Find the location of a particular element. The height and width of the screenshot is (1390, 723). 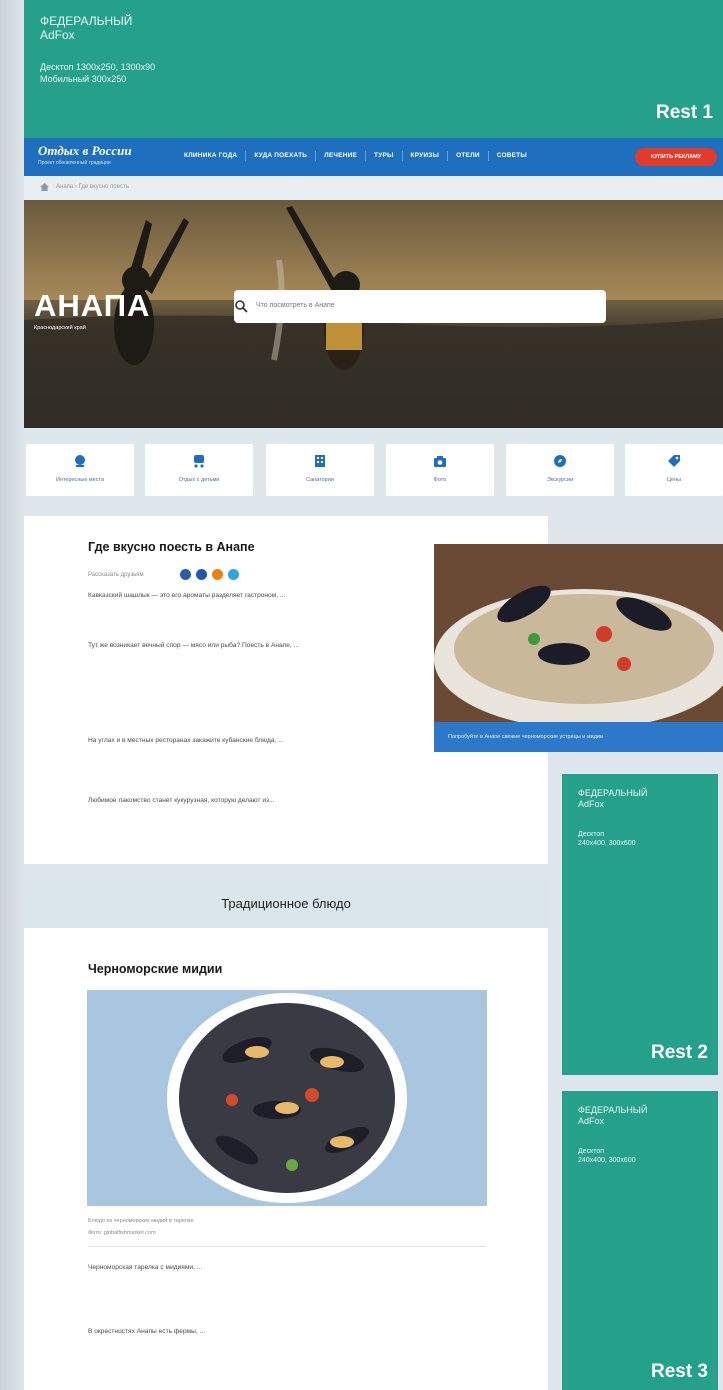

ad-line-3: Десктоп 1300х250, 1300х90 is located at coordinates (98, 67).